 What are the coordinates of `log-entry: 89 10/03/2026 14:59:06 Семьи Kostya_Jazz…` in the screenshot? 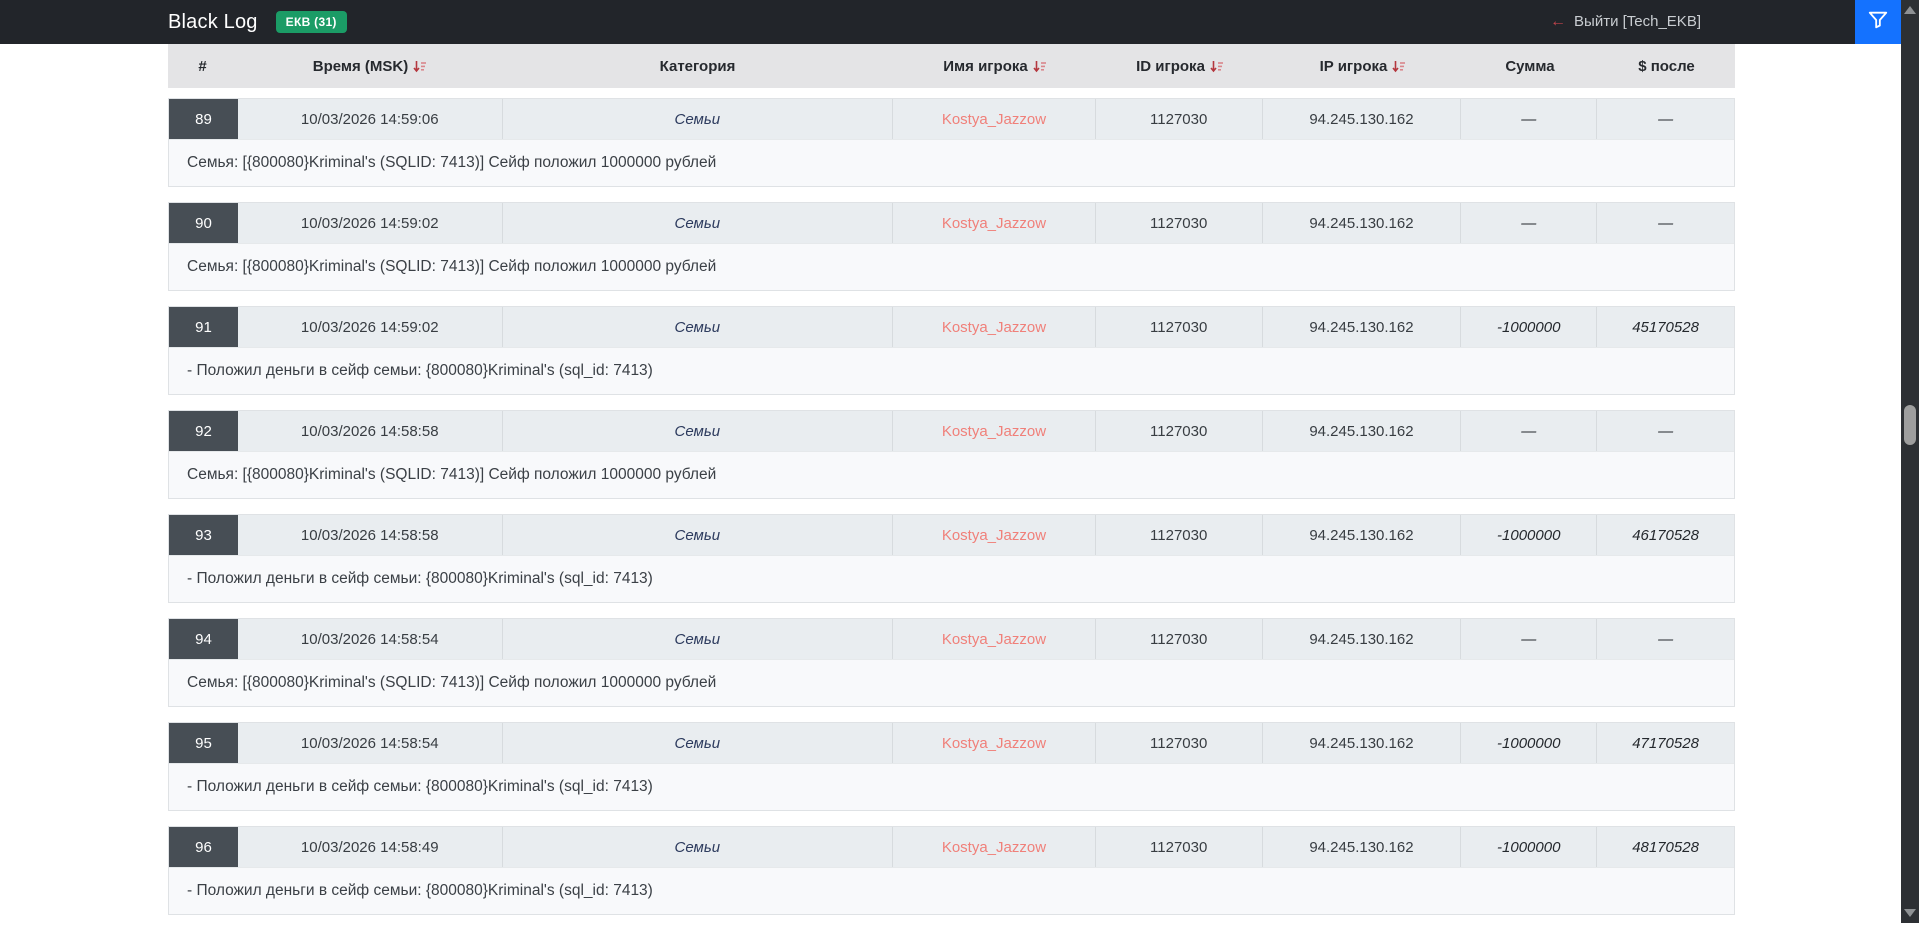 It's located at (951, 142).